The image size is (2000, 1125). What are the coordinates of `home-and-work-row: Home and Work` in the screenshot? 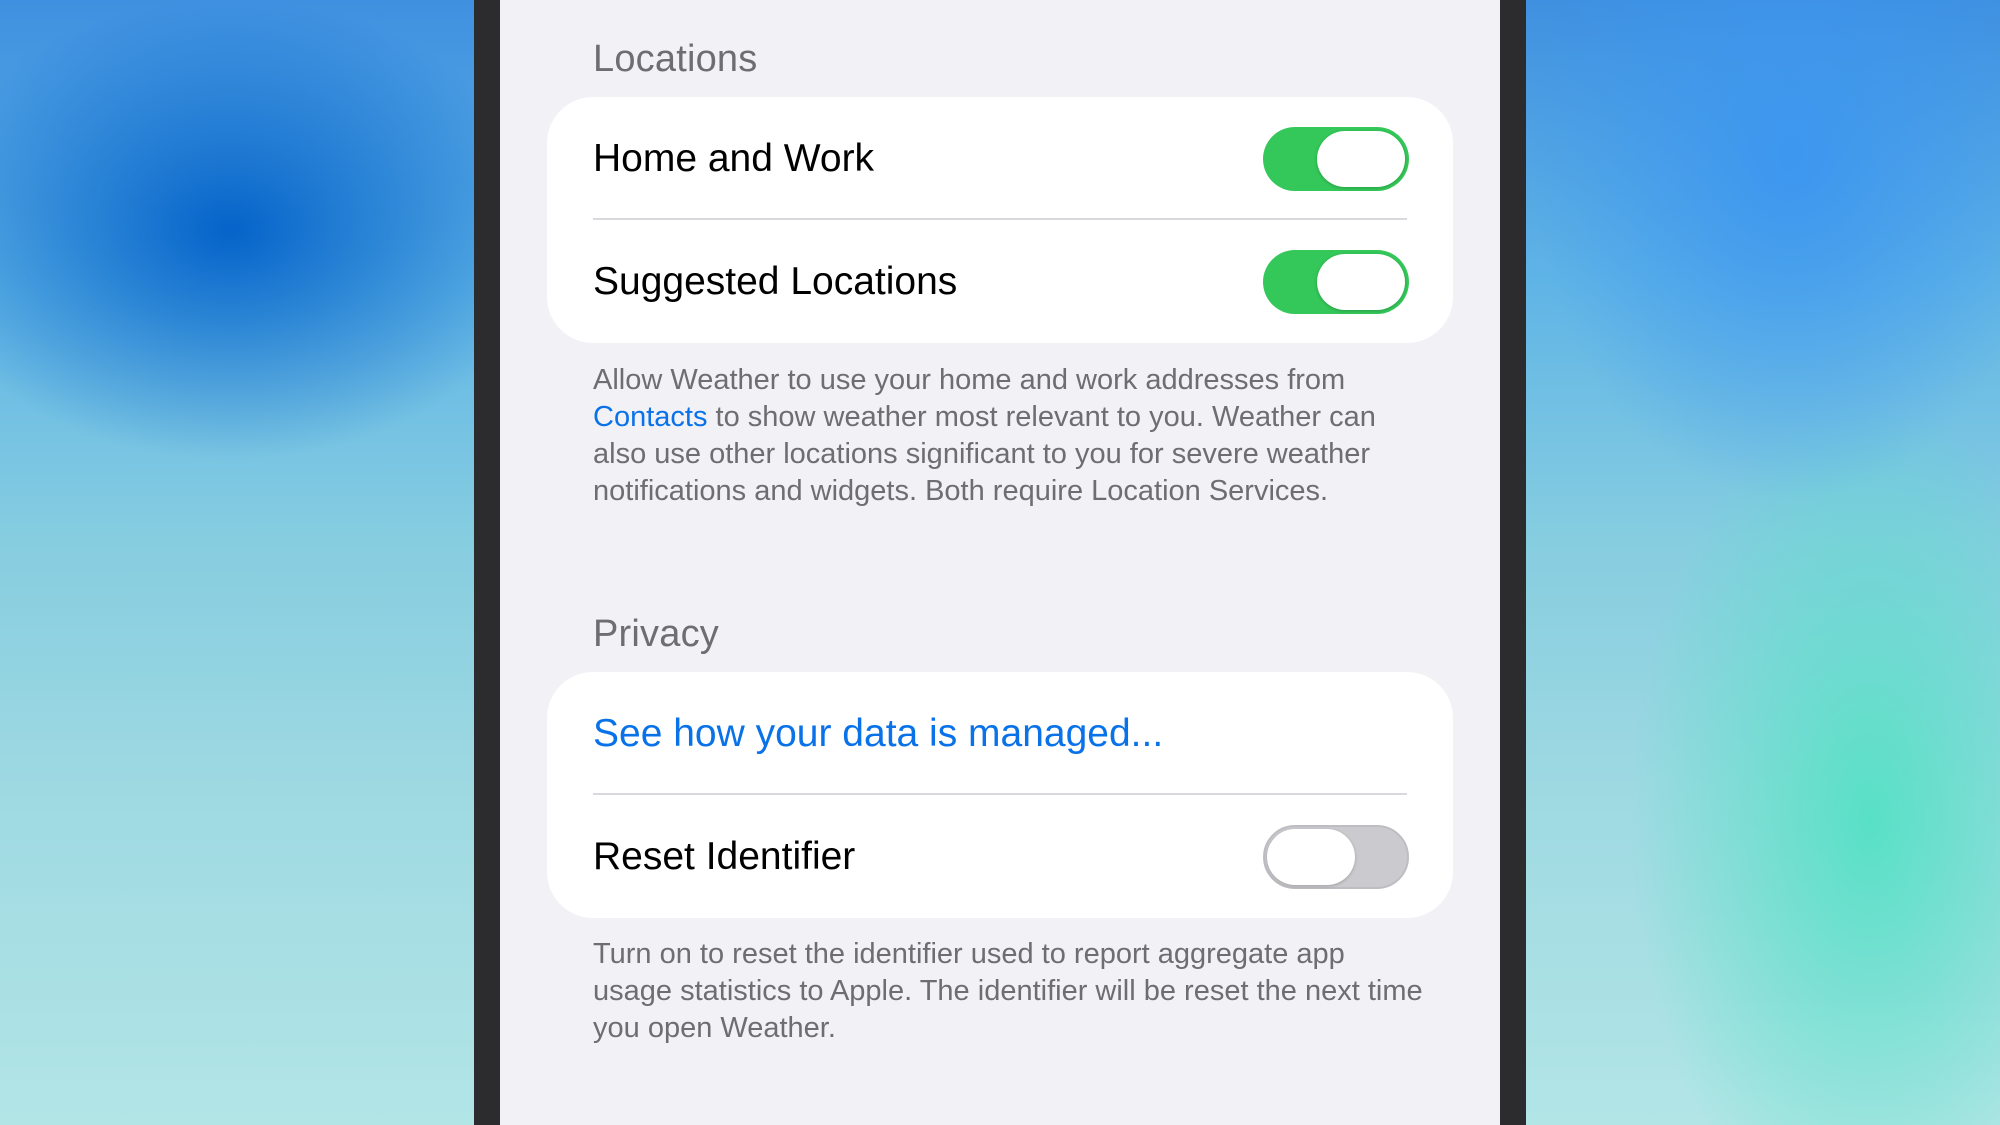 It's located at (1000, 158).